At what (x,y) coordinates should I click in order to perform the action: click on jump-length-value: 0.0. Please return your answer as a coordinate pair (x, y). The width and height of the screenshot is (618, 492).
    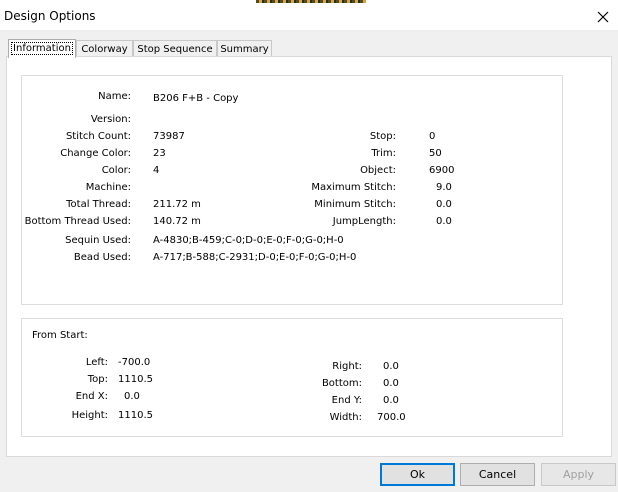
    Looking at the image, I should click on (444, 221).